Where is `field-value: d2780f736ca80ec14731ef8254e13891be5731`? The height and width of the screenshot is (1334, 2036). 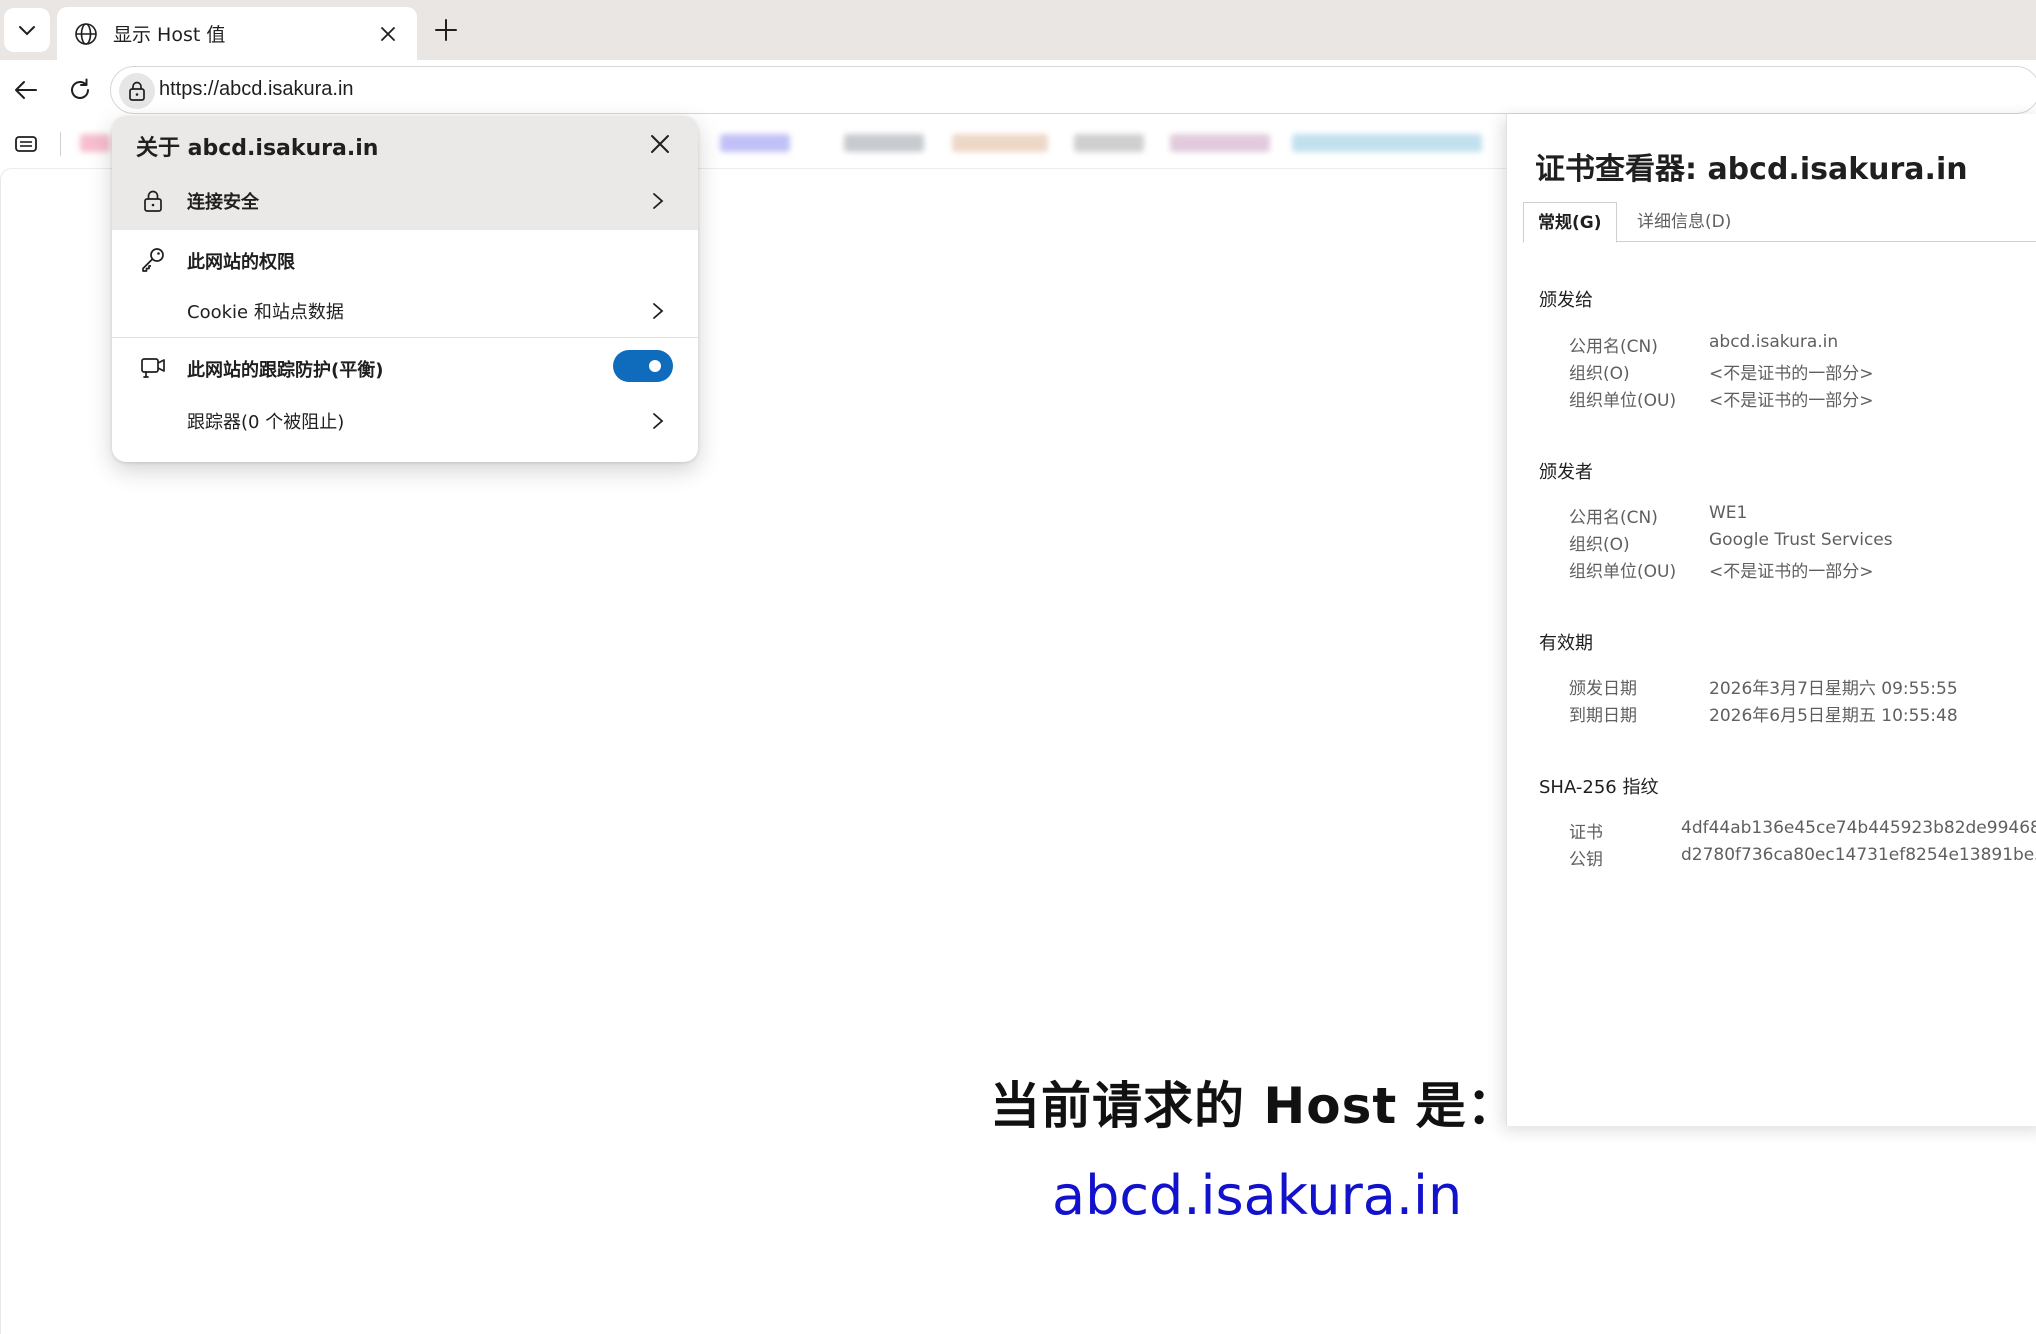 field-value: d2780f736ca80ec14731ef8254e13891be5731 is located at coordinates (1858, 855).